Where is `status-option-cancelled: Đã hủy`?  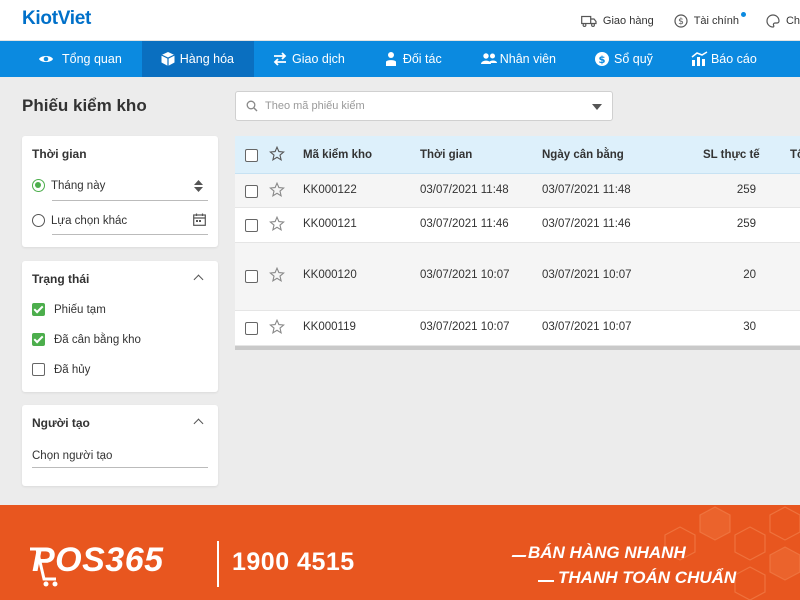
status-option-cancelled: Đã hủy is located at coordinates (61, 369).